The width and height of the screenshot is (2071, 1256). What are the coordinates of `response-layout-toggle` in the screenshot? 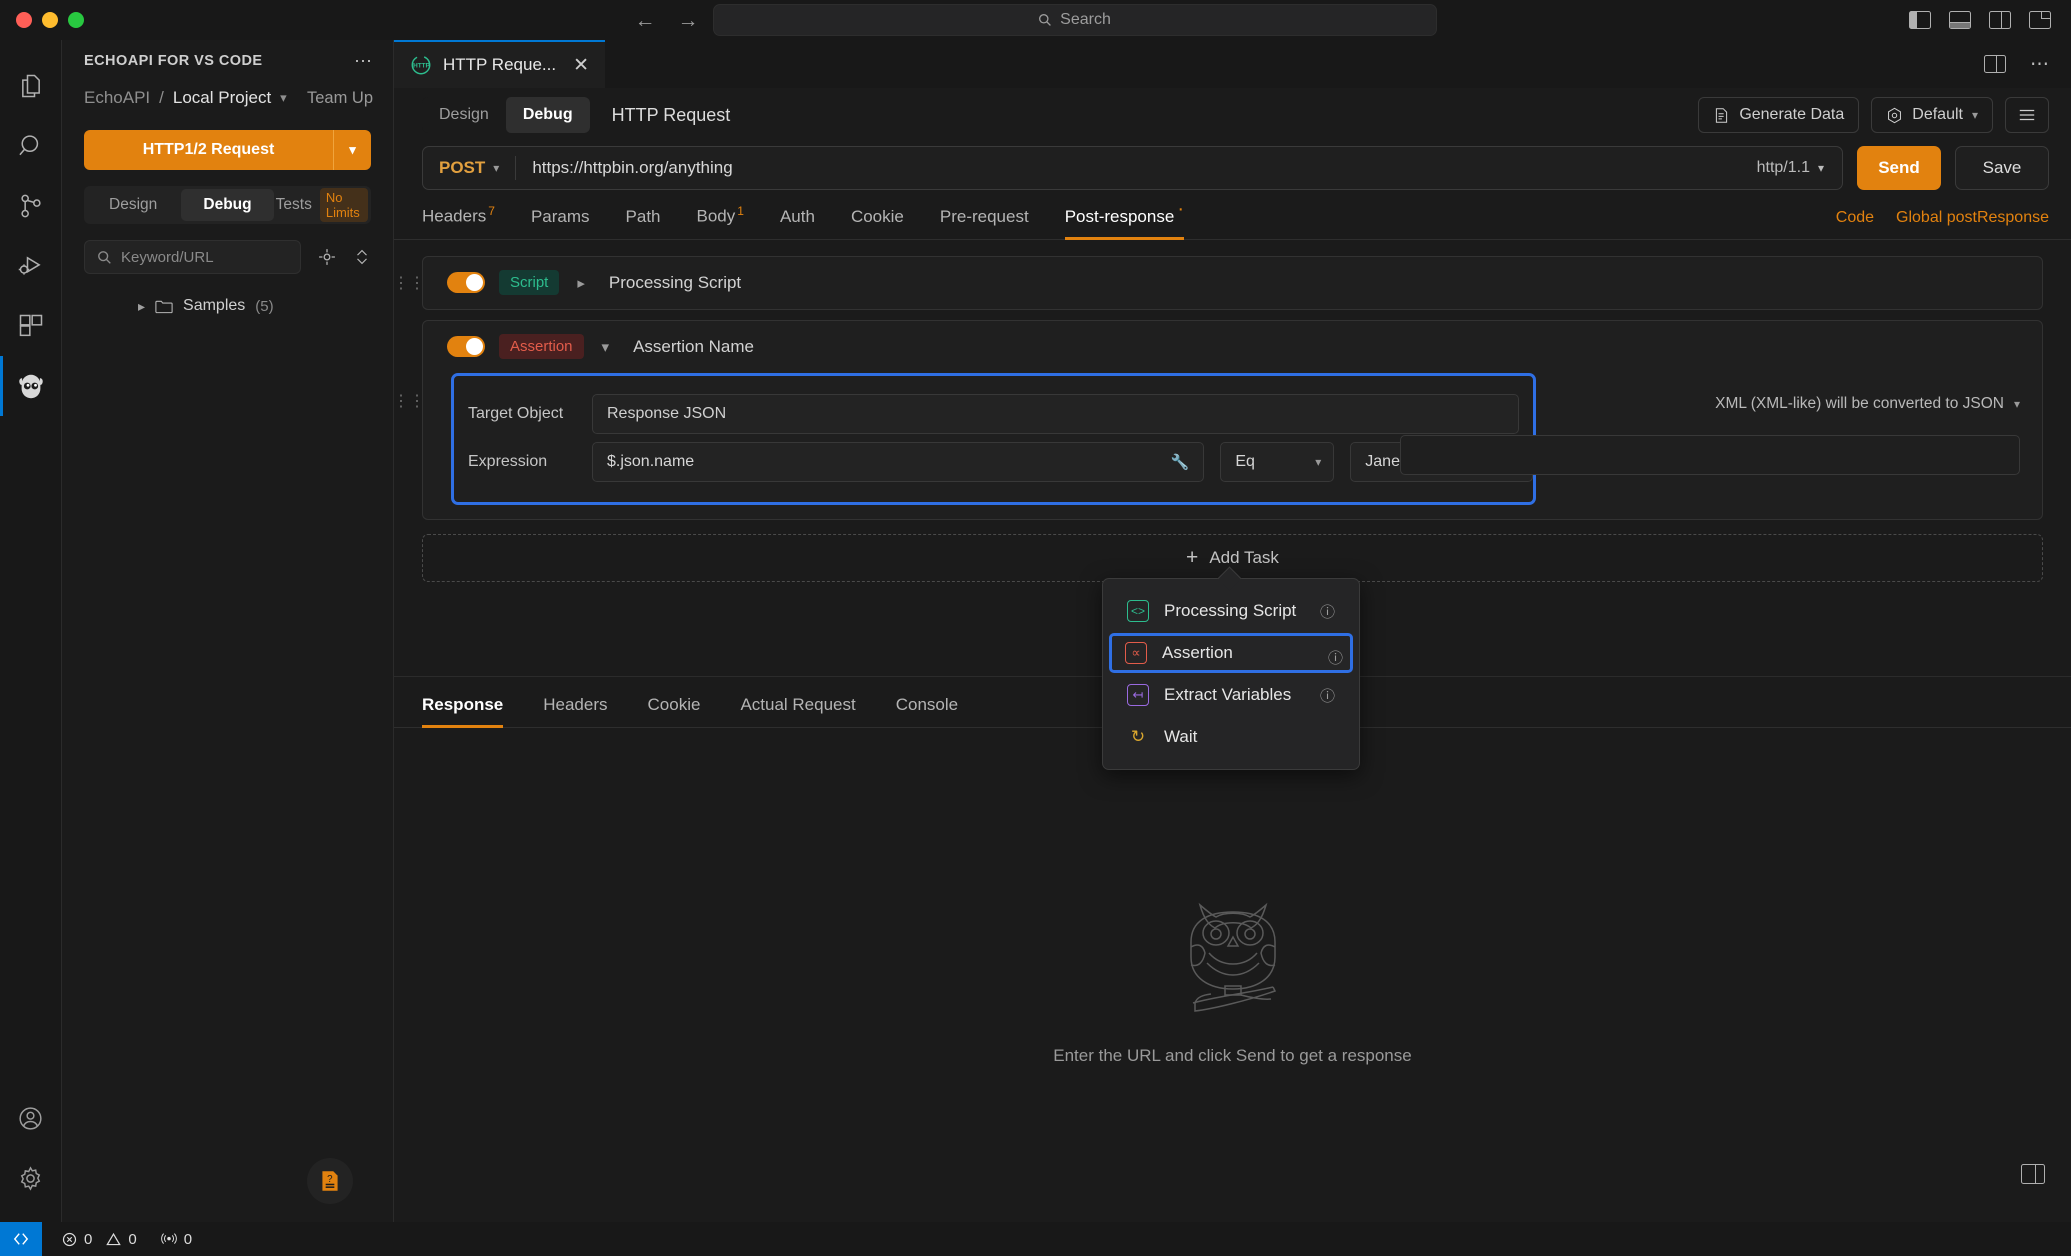 It's located at (2033, 1174).